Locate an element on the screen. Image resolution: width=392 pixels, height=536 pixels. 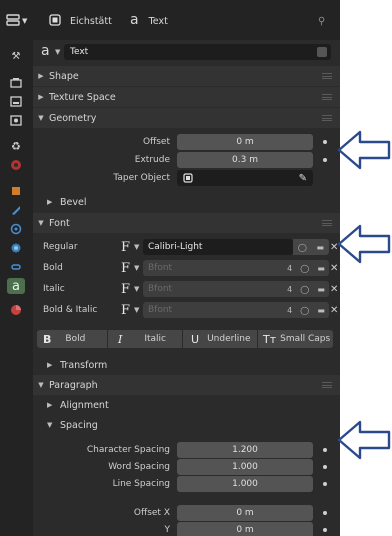
physics-icon is located at coordinates (16, 248).